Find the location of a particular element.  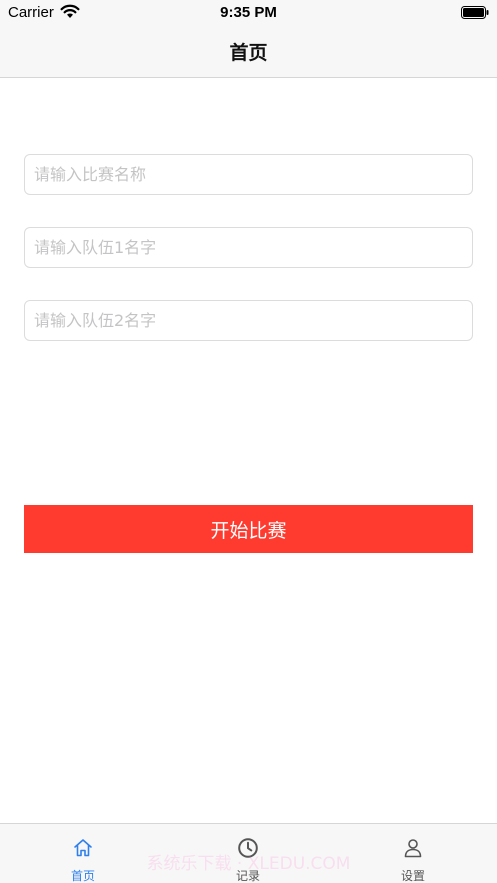

tab-bar: 首页 记录 设置 is located at coordinates (248, 853).